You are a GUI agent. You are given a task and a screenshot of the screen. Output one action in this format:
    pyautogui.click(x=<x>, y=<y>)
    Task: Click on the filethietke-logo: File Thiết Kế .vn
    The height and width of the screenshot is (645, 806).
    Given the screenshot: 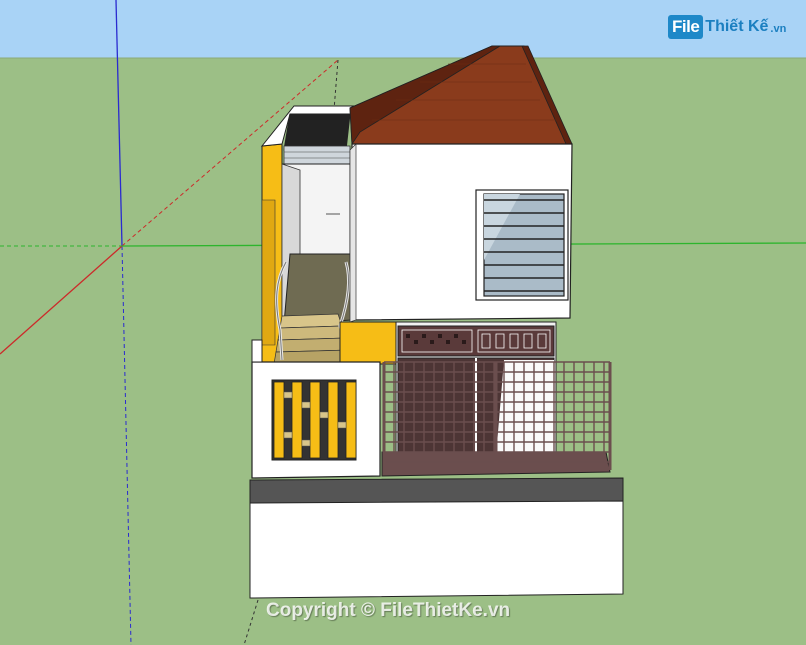 What is the action you would take?
    pyautogui.click(x=727, y=27)
    